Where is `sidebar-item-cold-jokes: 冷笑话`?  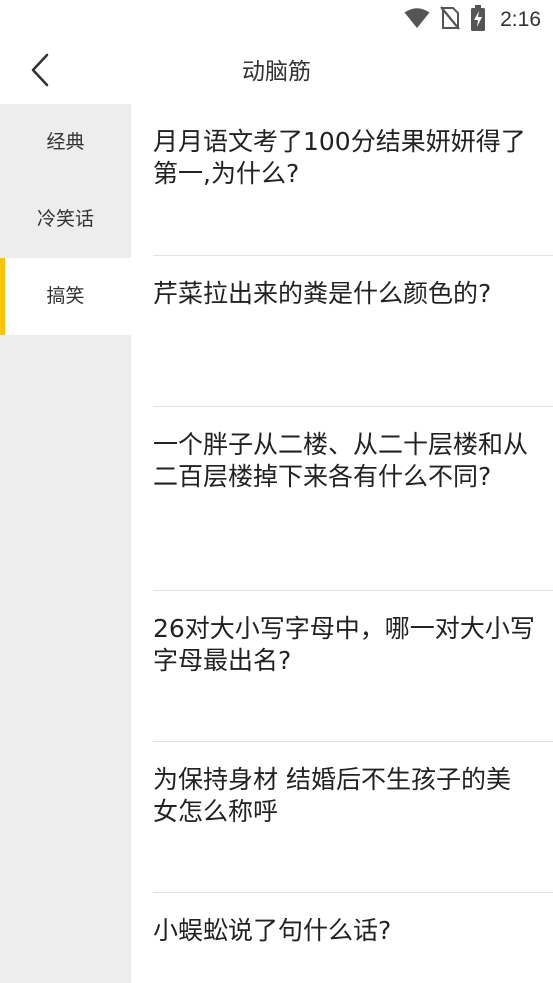
sidebar-item-cold-jokes: 冷笑话 is located at coordinates (65, 219).